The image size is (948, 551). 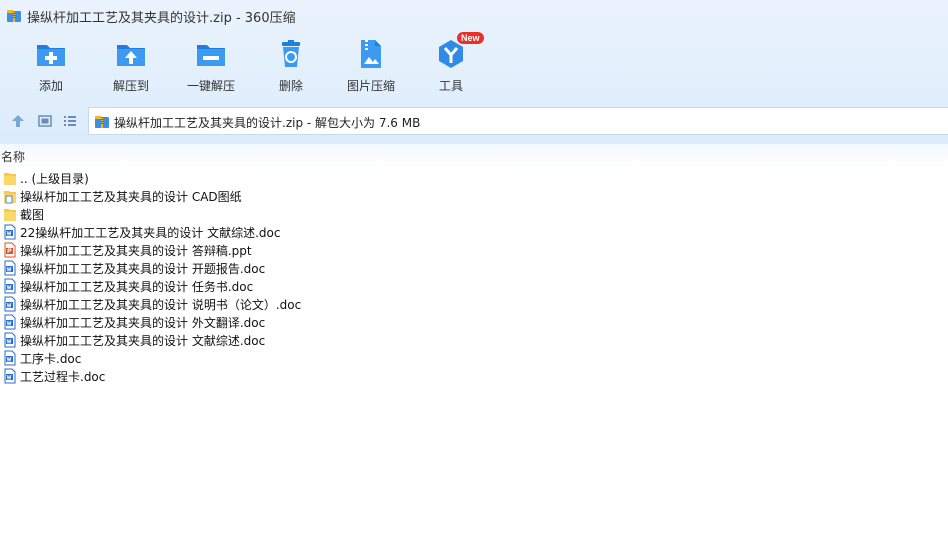 What do you see at coordinates (451, 65) in the screenshot?
I see `tools-button: New 工具` at bounding box center [451, 65].